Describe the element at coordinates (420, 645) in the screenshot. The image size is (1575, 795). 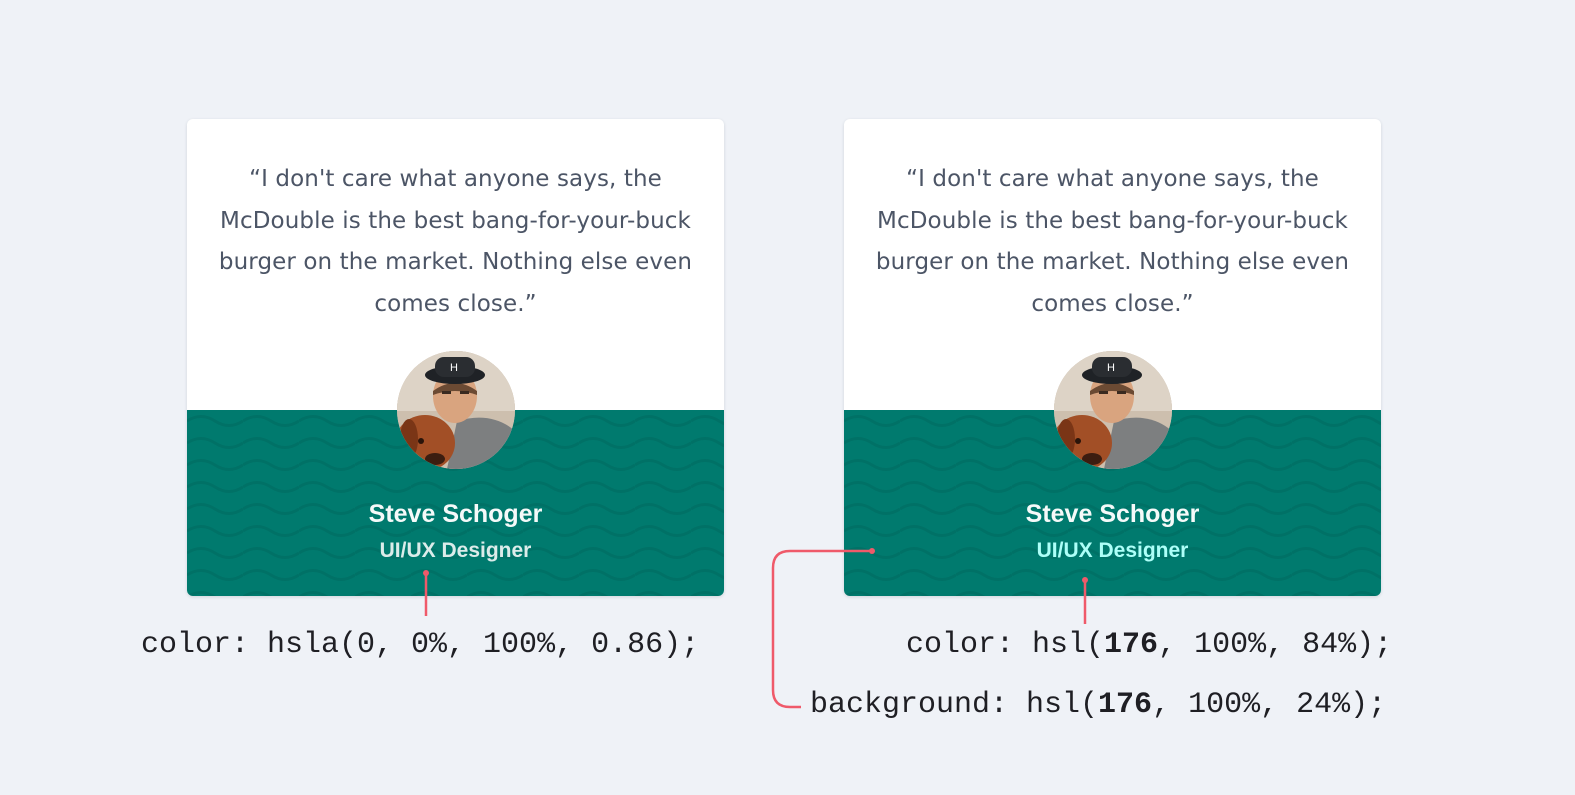
I see `left-color-annotation: color: hsla(0, 0%, 100%, 0.86);` at that location.